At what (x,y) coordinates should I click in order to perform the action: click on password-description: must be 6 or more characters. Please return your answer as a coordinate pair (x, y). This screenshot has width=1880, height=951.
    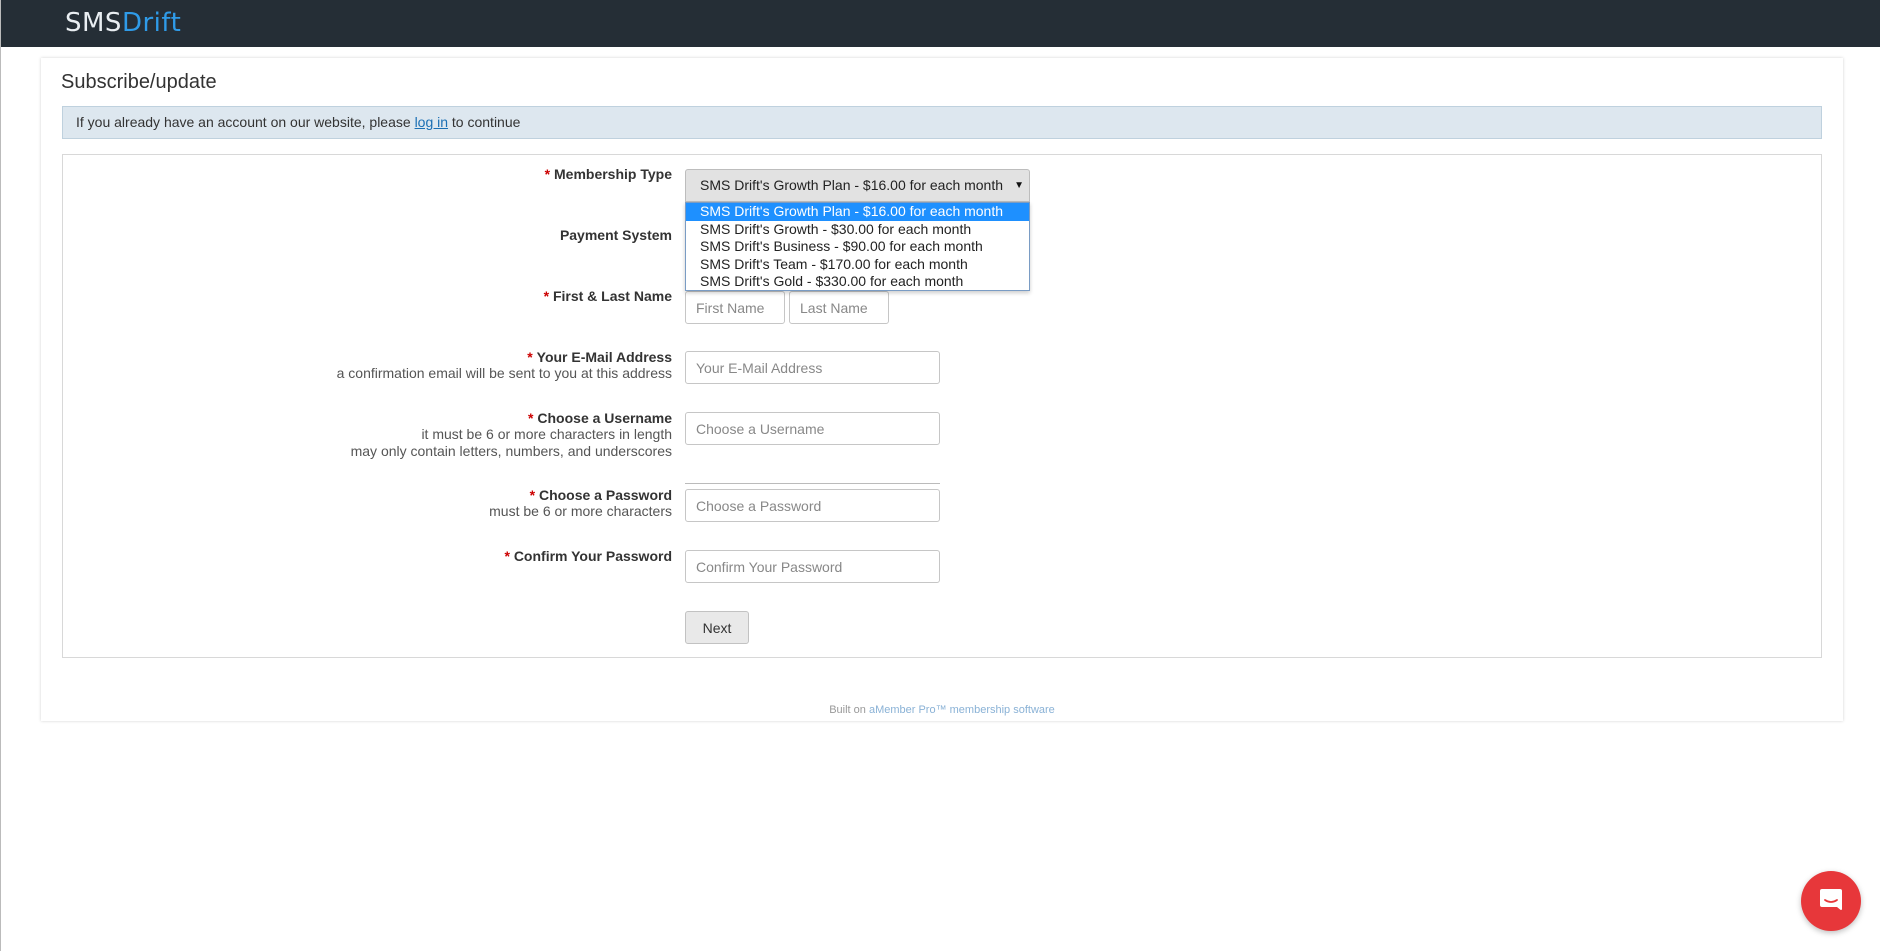
    Looking at the image, I should click on (580, 511).